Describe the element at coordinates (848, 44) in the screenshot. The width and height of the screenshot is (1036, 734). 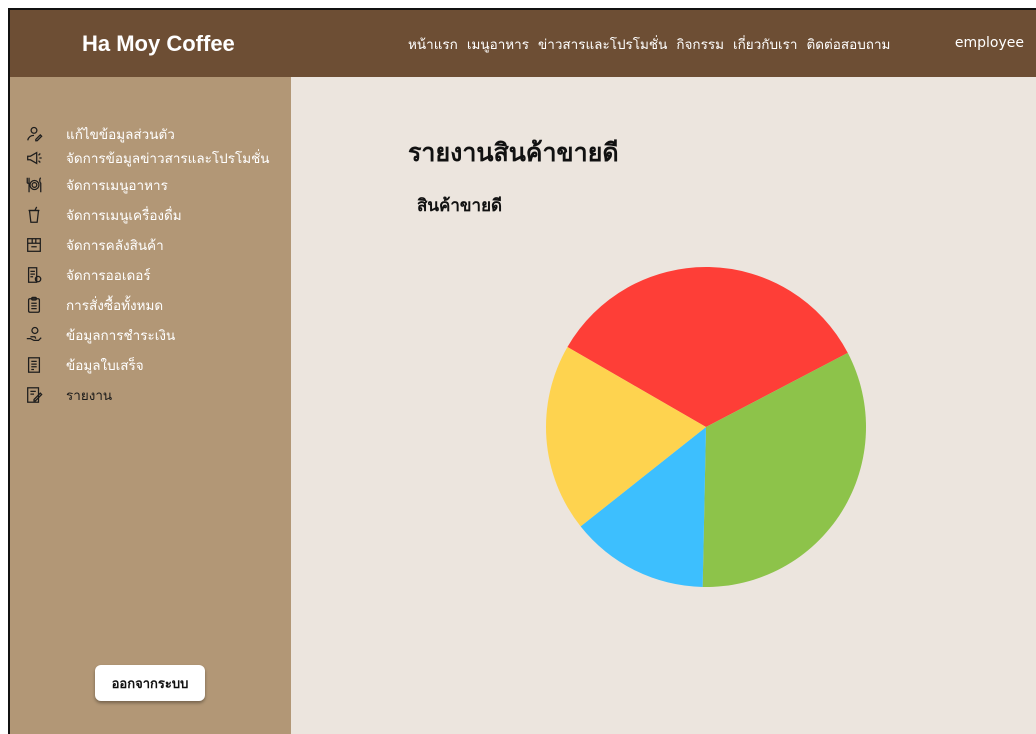
I see `nav-item-contact: ติดต่อสอบถาม` at that location.